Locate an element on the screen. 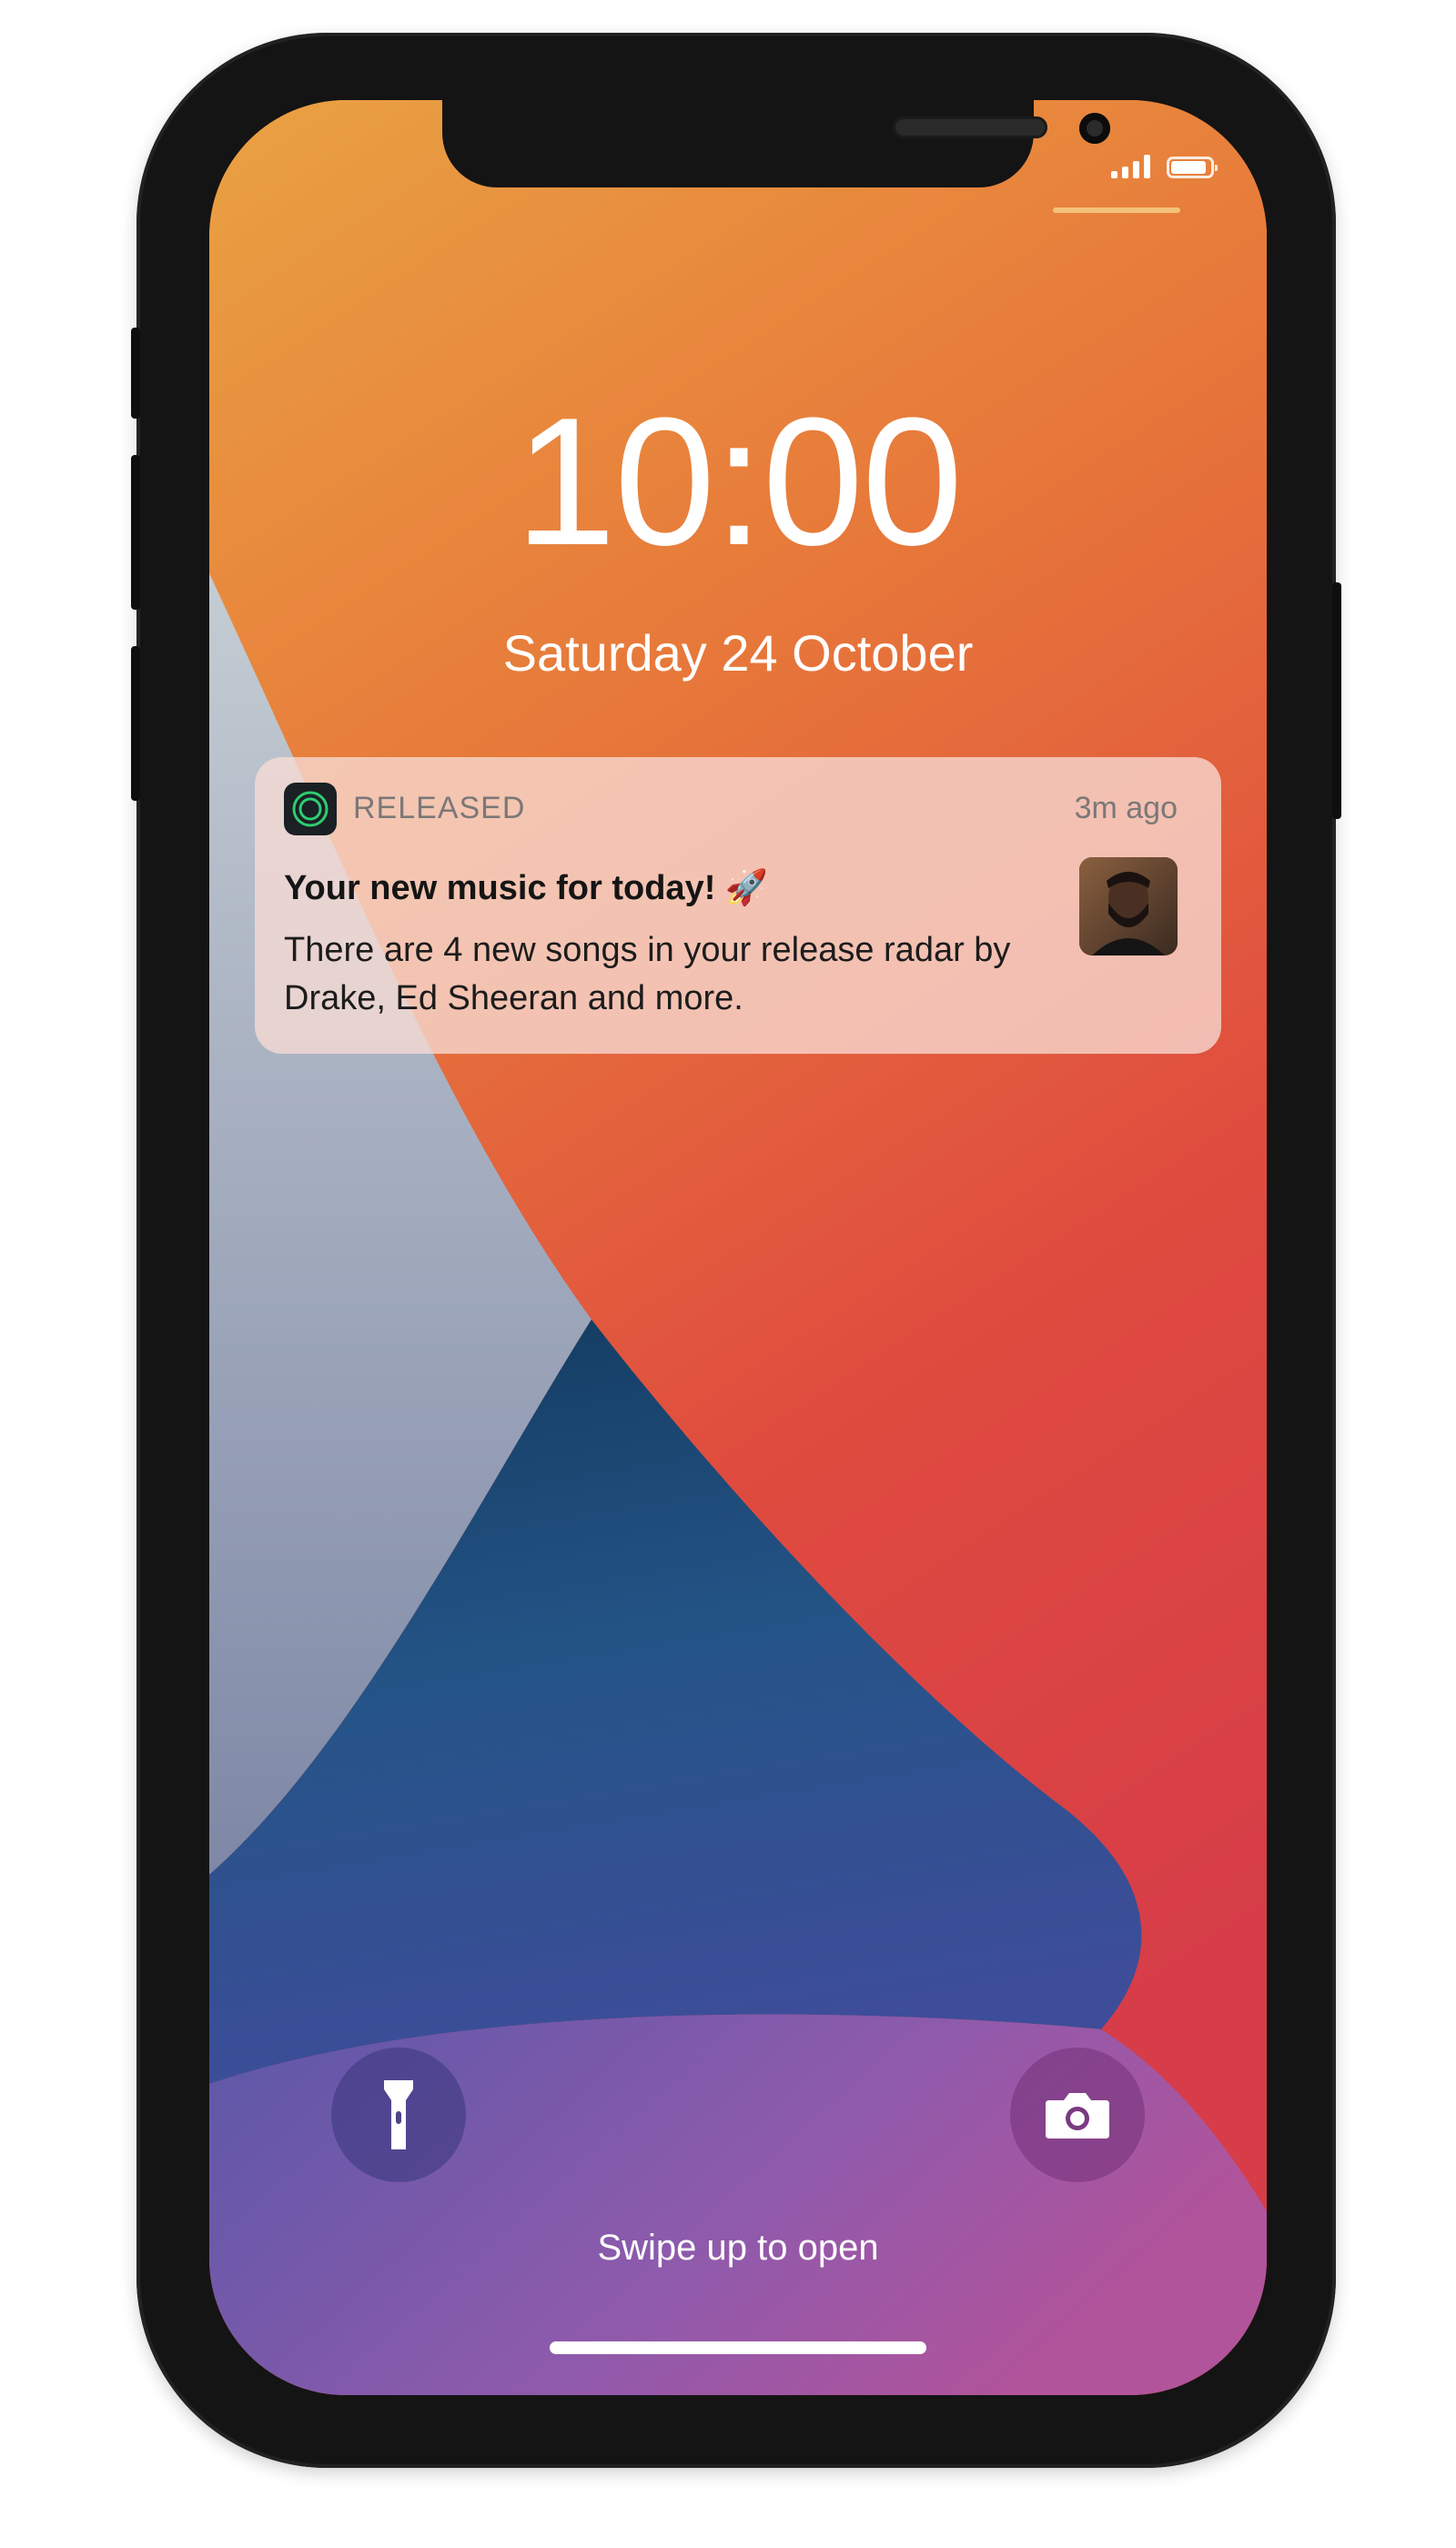 This screenshot has height=2548, width=1456. volume-up-button is located at coordinates (136, 533).